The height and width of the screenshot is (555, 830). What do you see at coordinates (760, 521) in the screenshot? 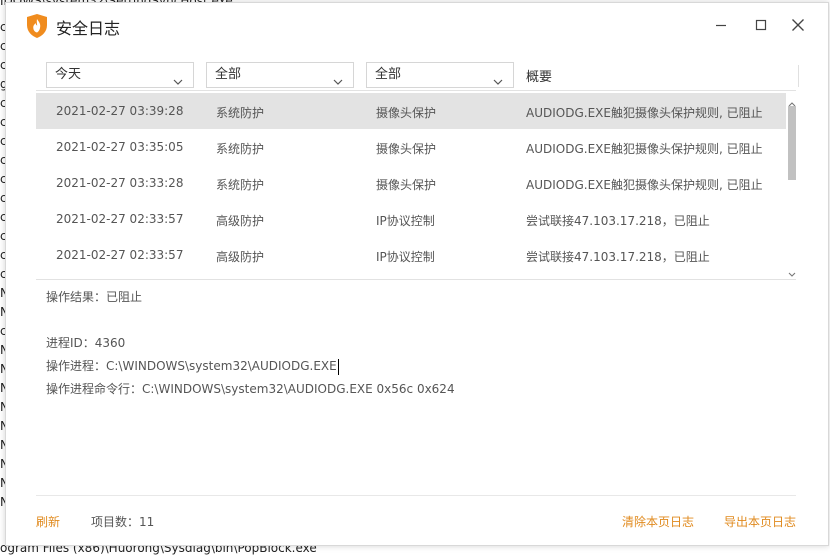
I see `export-page-log-link: 导出本页日志` at bounding box center [760, 521].